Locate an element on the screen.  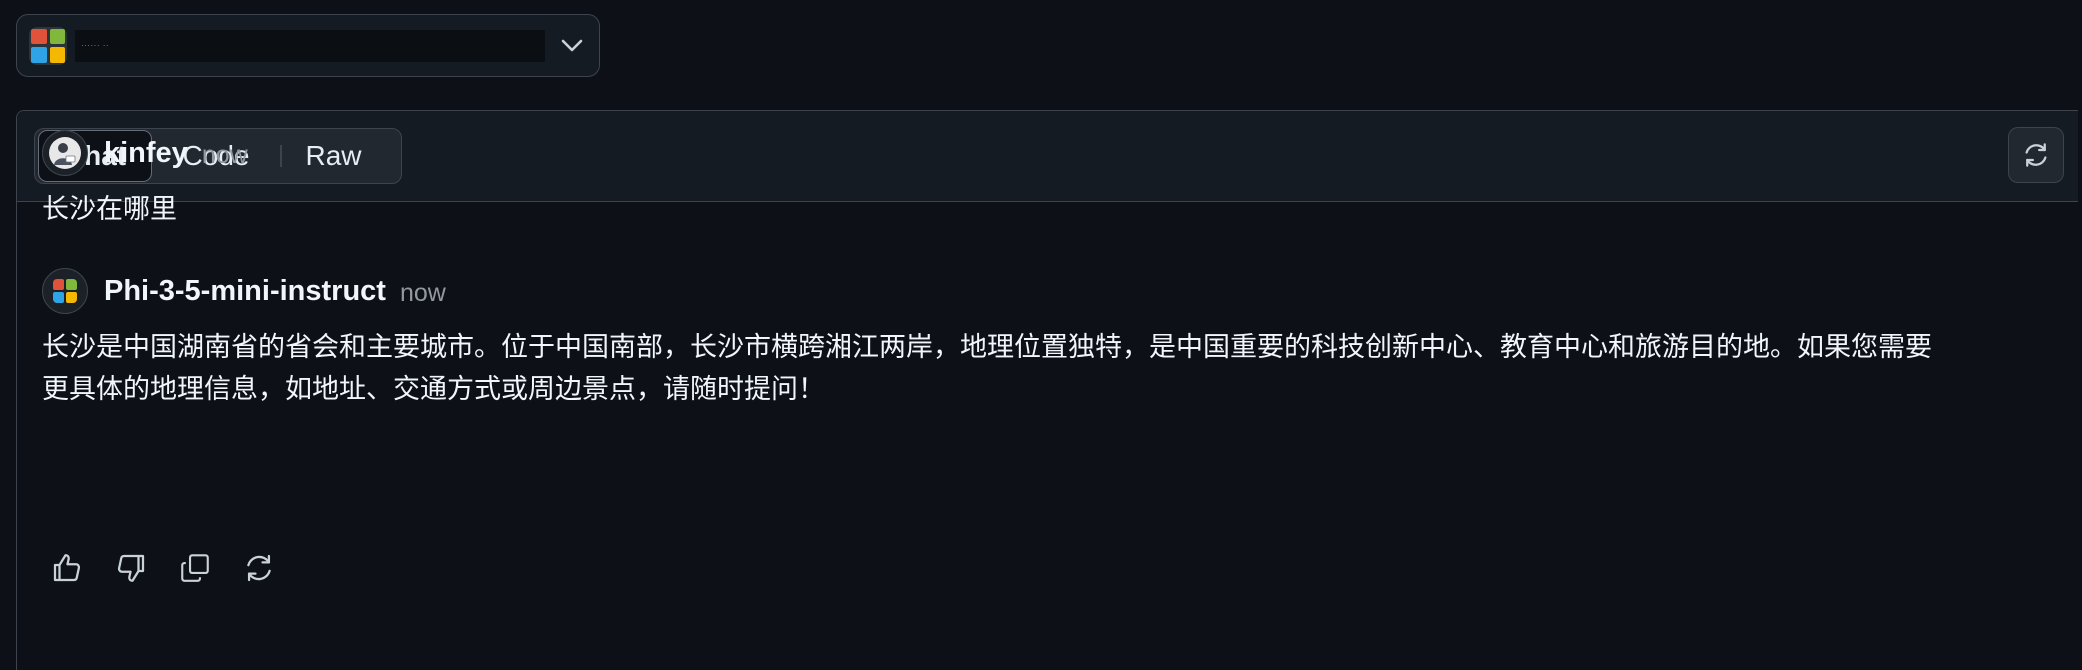
chevron-down-icon is located at coordinates (572, 46).